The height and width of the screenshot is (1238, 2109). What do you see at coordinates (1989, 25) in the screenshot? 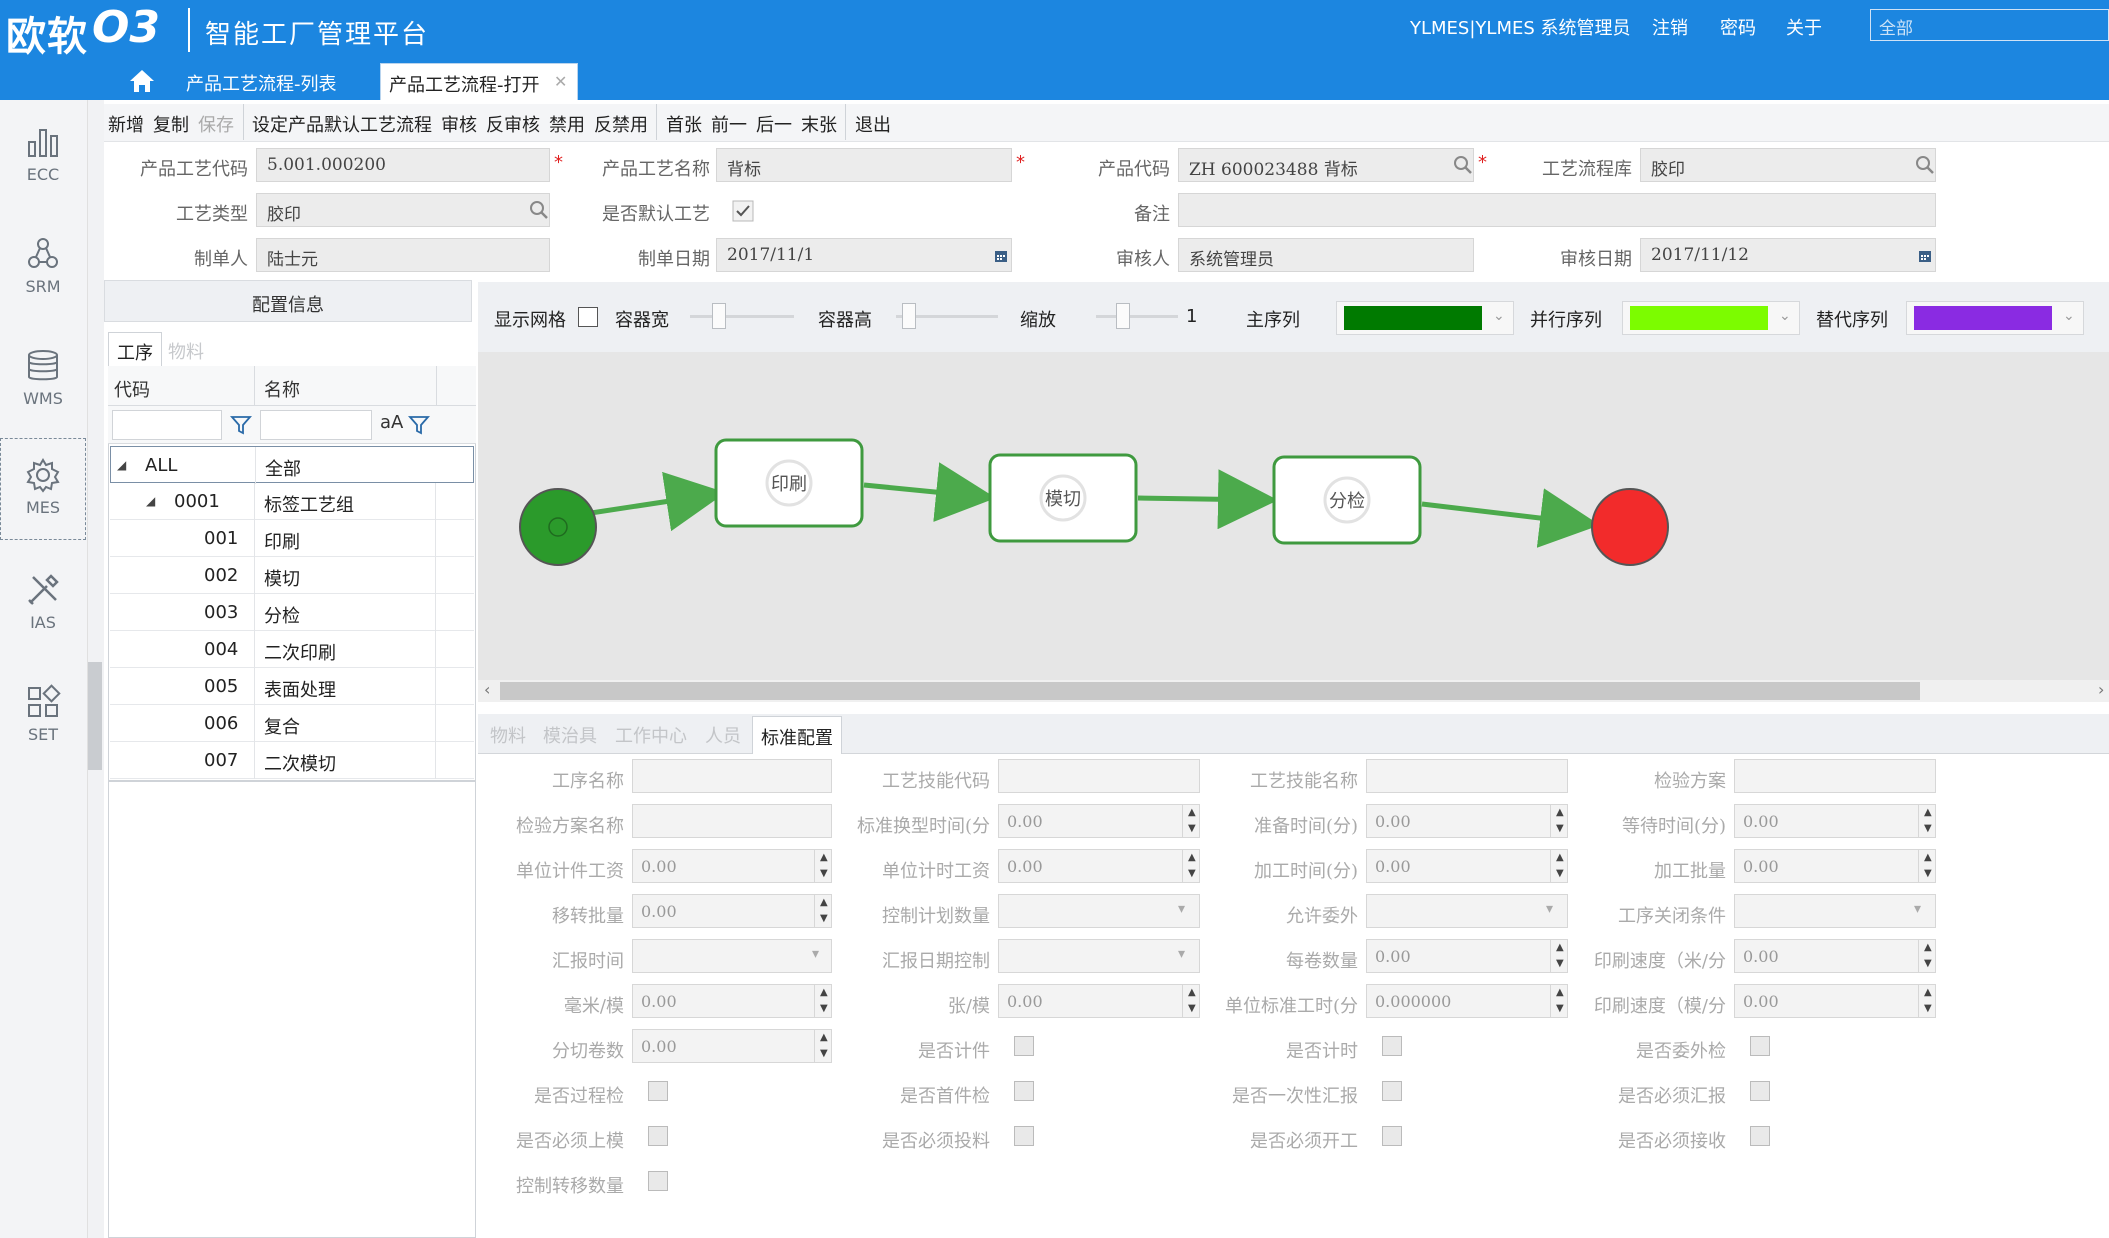
I see `header-search-input: 全部` at bounding box center [1989, 25].